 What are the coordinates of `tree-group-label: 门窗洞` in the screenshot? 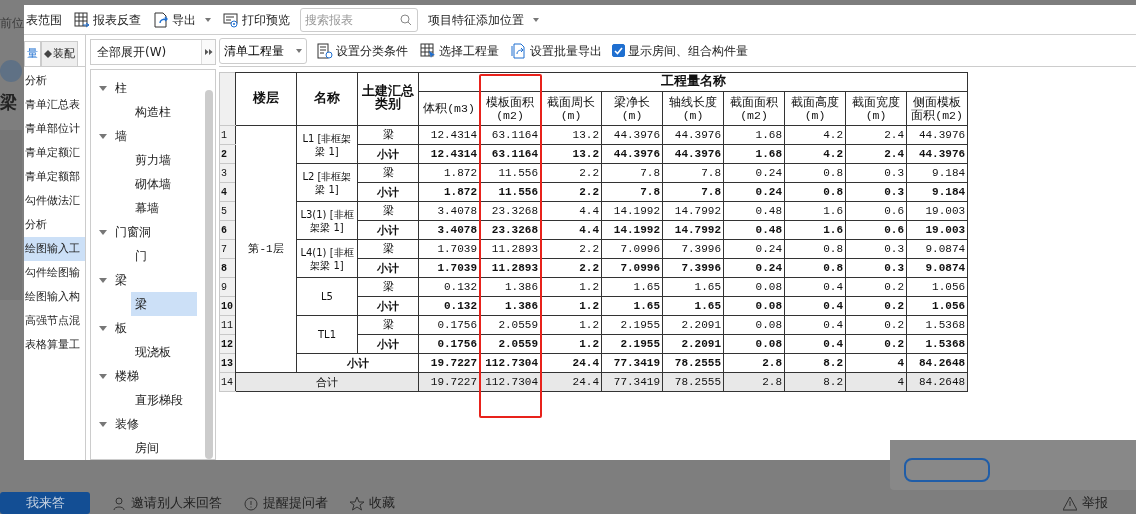 It's located at (133, 232).